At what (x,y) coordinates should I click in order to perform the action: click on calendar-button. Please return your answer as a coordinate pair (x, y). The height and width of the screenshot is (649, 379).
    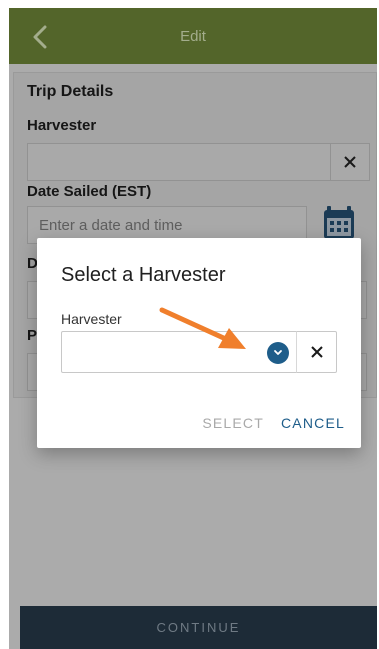
    Looking at the image, I should click on (339, 223).